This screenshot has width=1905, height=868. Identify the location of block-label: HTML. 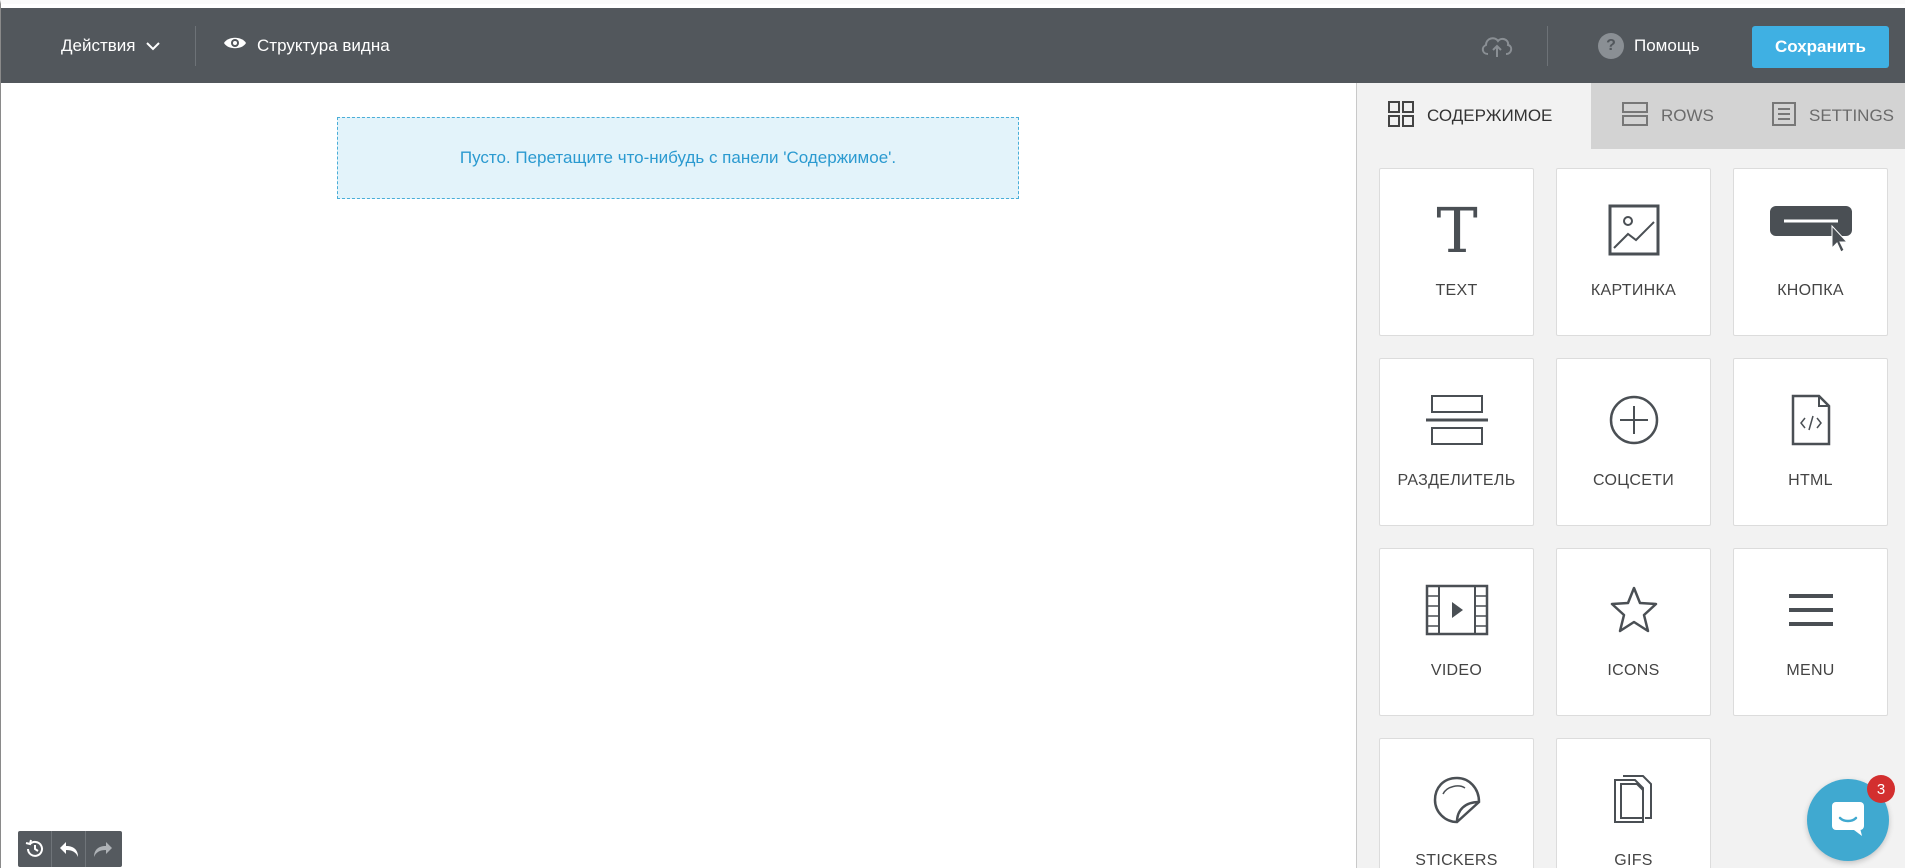
(1810, 480).